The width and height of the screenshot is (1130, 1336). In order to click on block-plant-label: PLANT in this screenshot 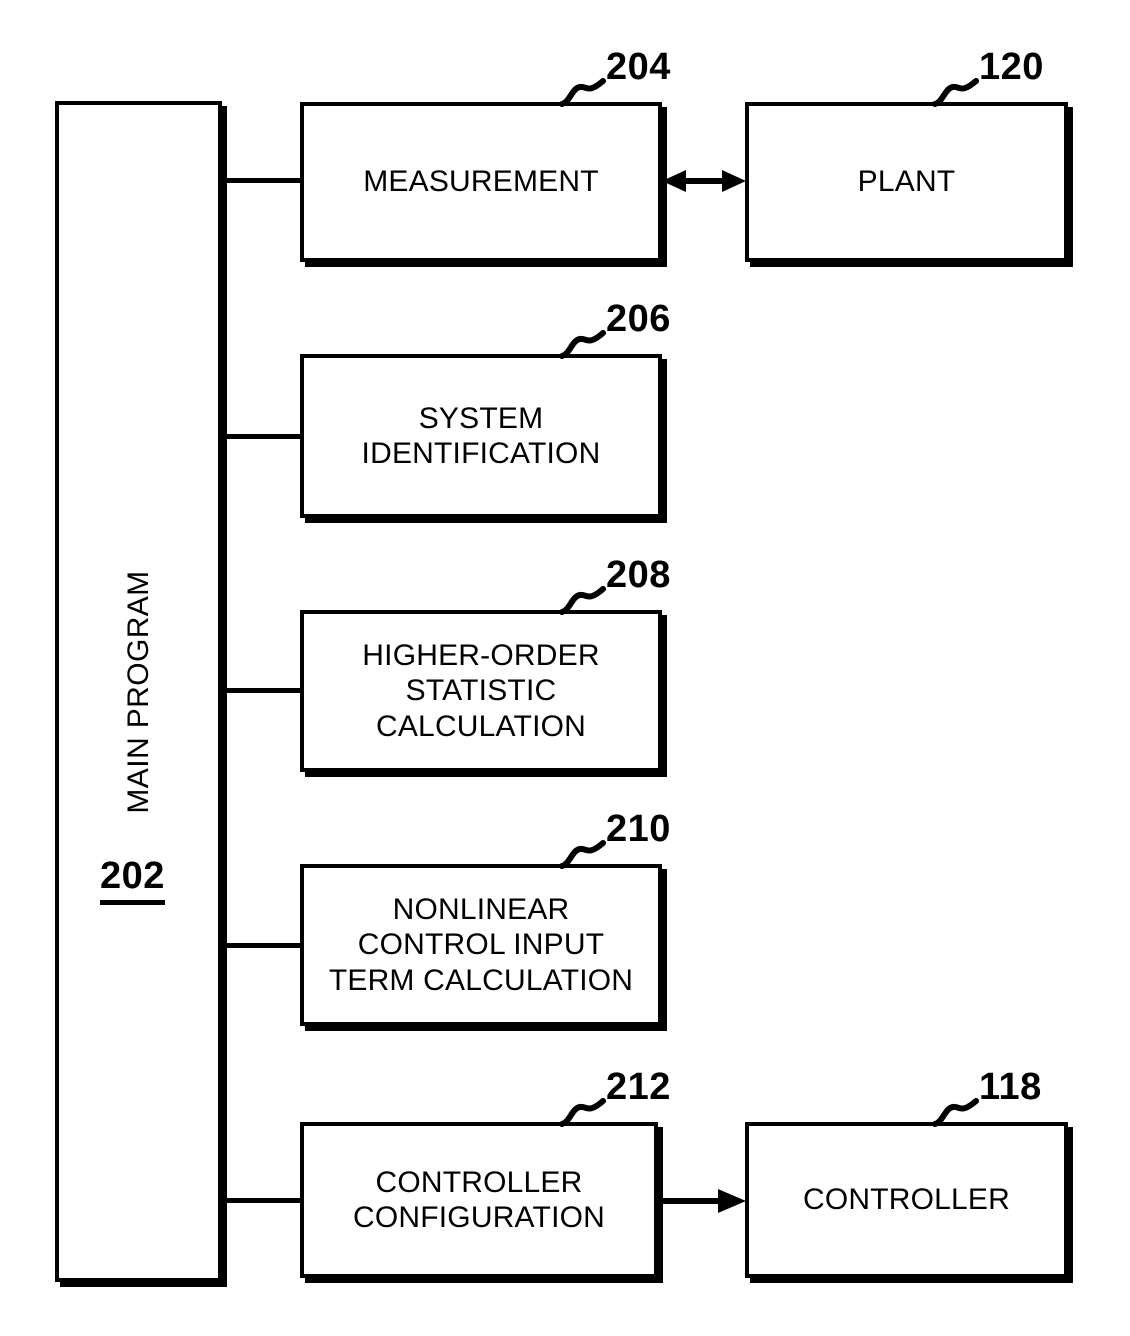, I will do `click(906, 182)`.